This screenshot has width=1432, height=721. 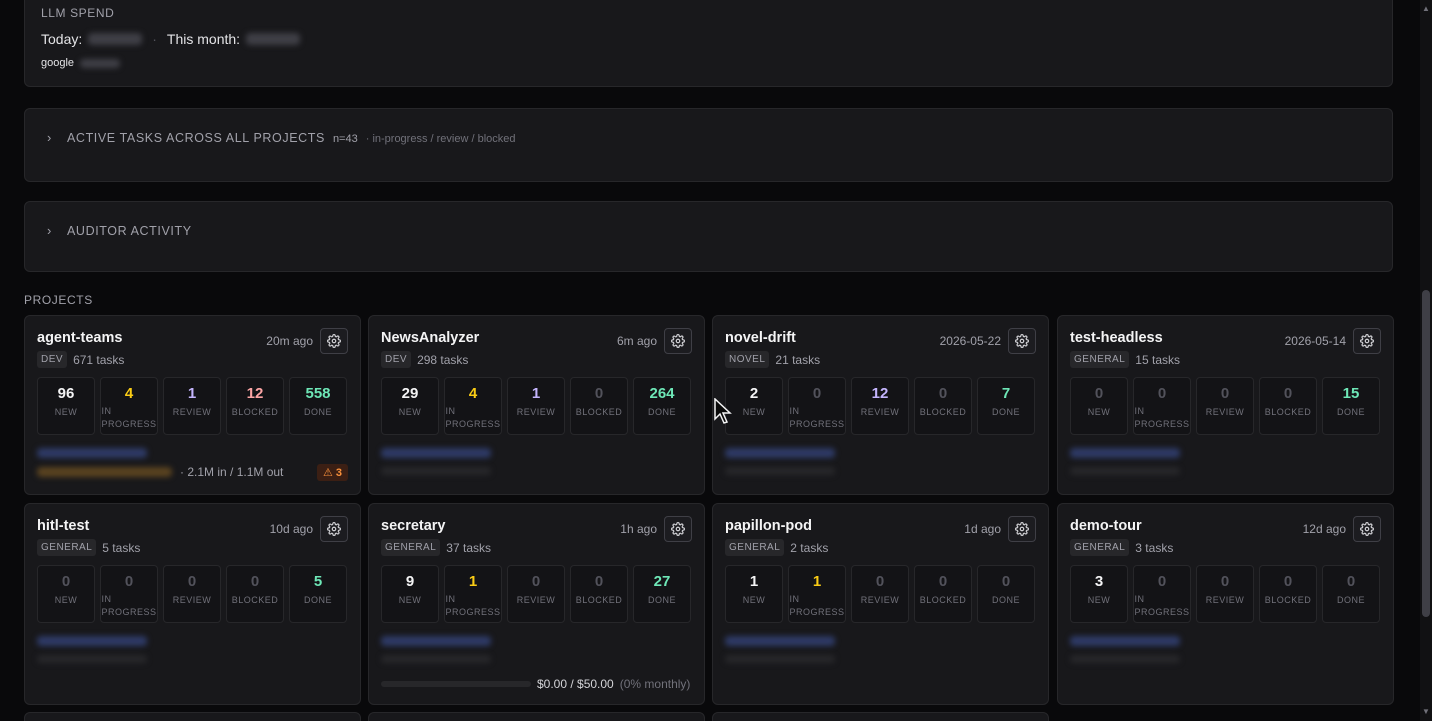 What do you see at coordinates (768, 526) in the screenshot?
I see `project-name: papillon-pod` at bounding box center [768, 526].